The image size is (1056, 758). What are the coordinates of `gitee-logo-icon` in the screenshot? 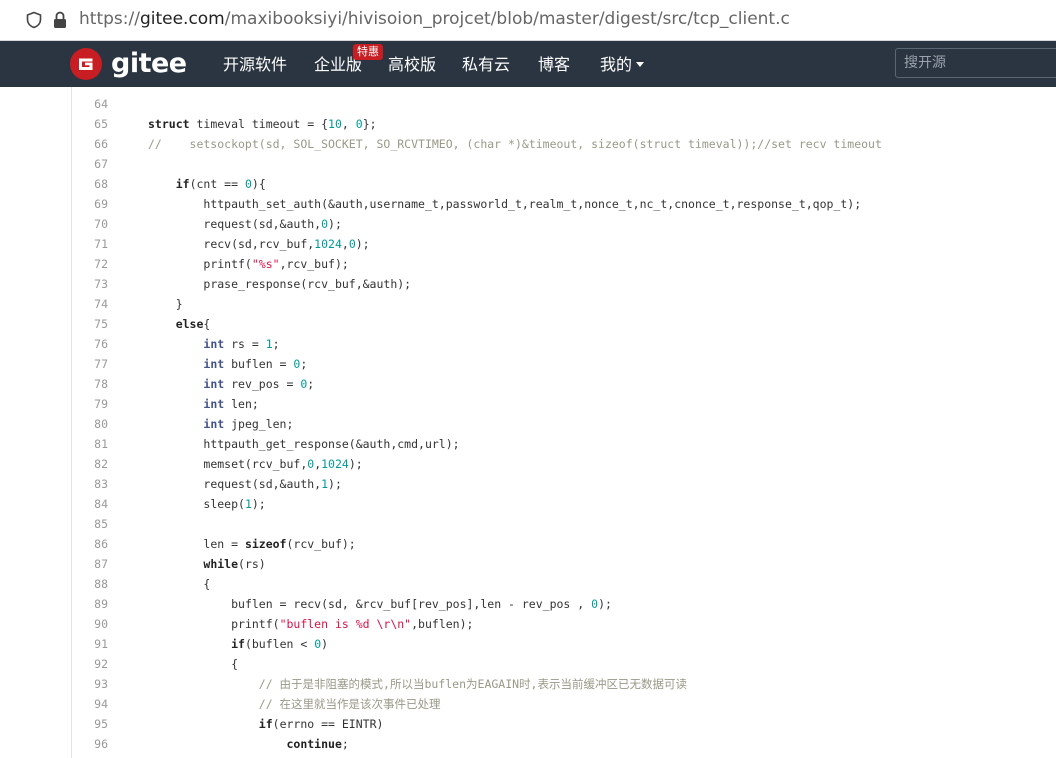 It's located at (86, 64).